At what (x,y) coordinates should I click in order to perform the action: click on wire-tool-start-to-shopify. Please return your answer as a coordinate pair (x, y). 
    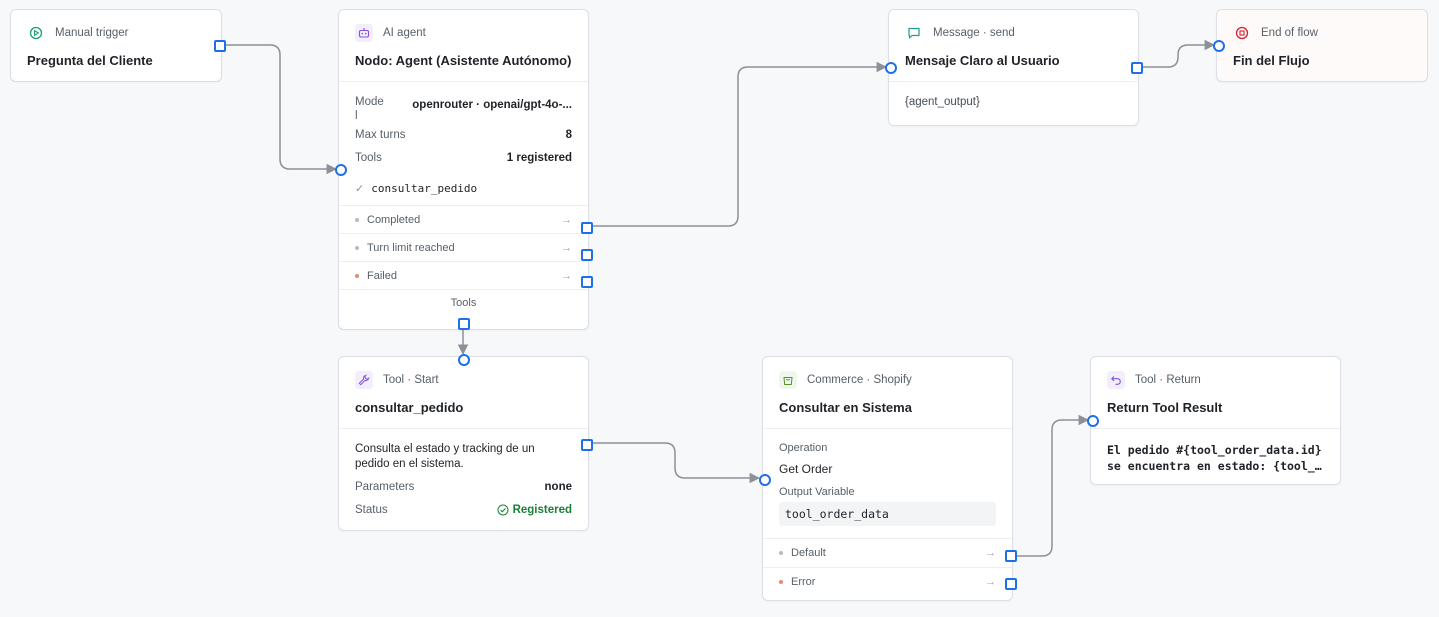
    Looking at the image, I should click on (673, 463).